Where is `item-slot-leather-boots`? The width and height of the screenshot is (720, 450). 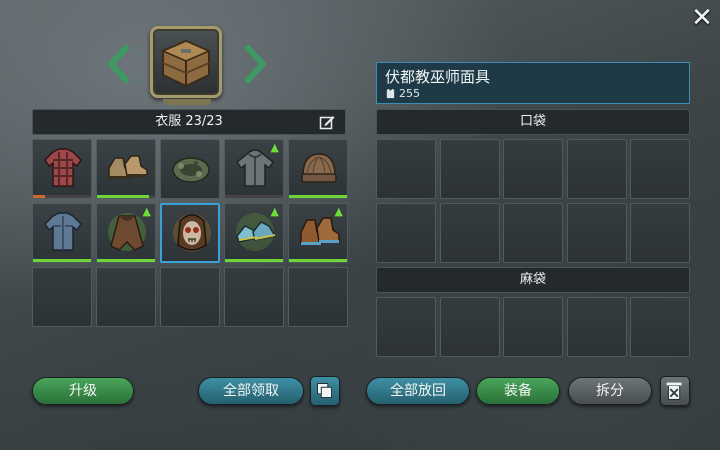 item-slot-leather-boots is located at coordinates (126, 169).